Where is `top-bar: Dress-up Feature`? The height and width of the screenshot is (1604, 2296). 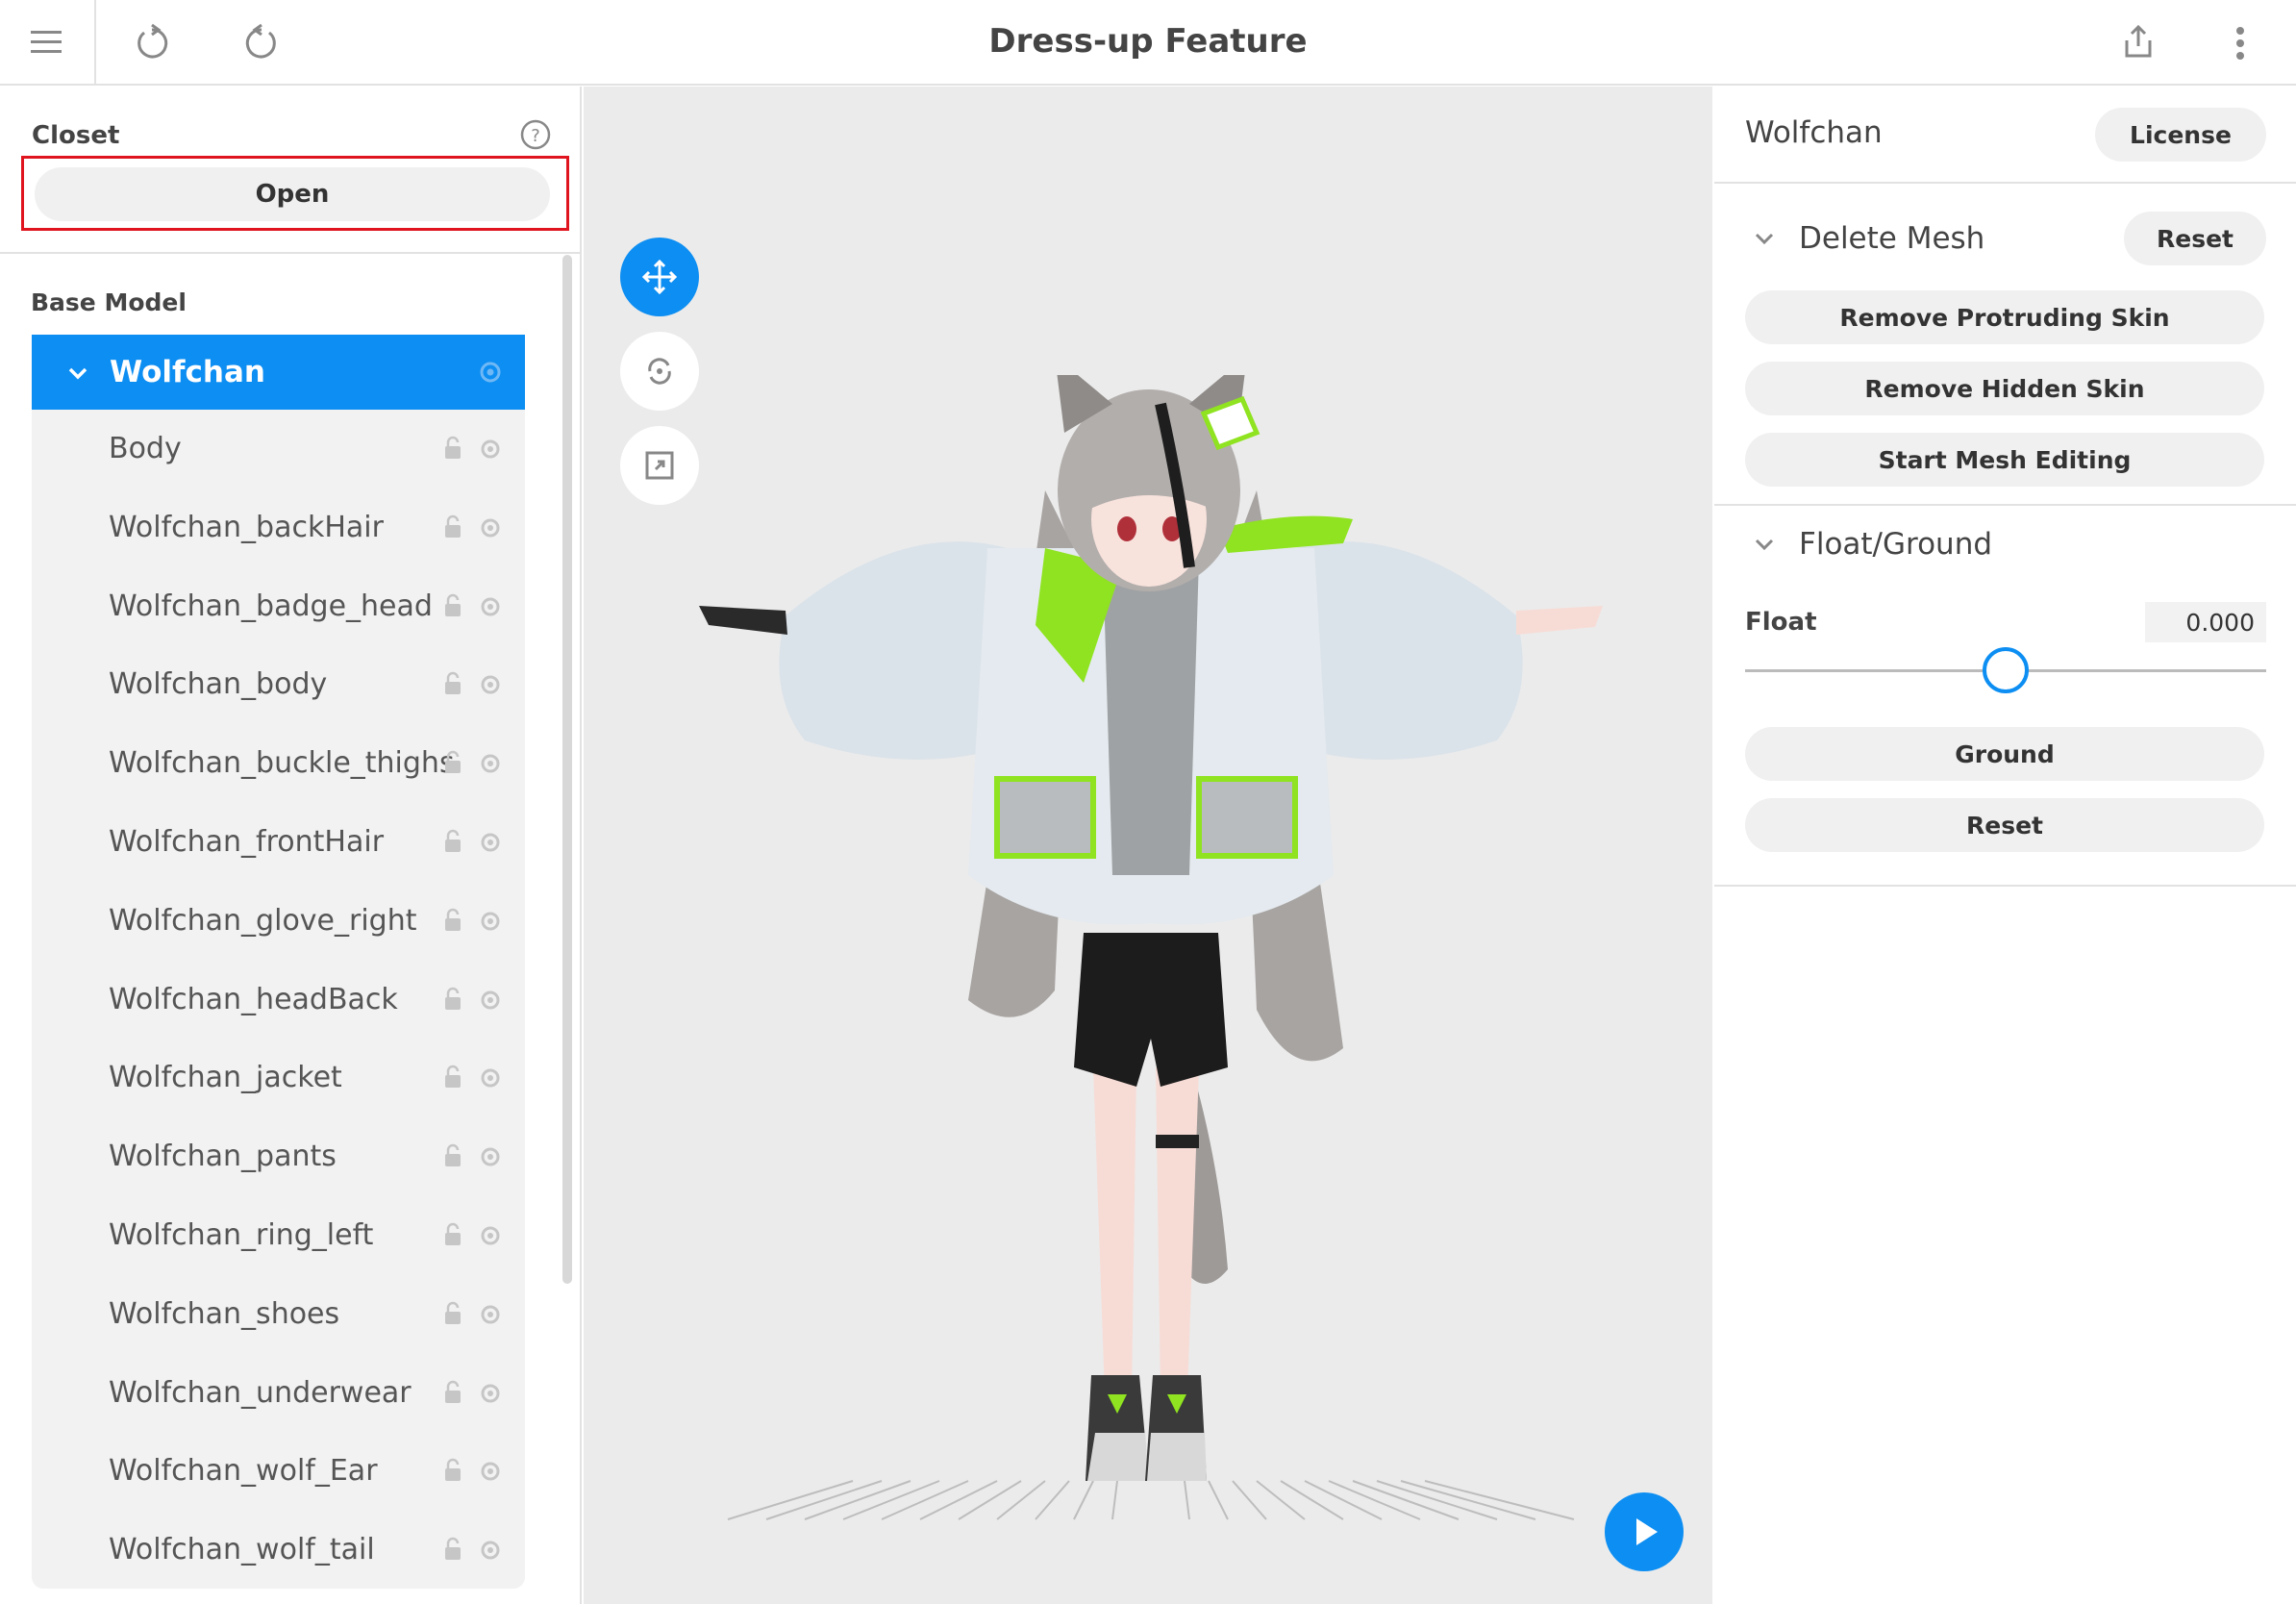
top-bar: Dress-up Feature is located at coordinates (1148, 43).